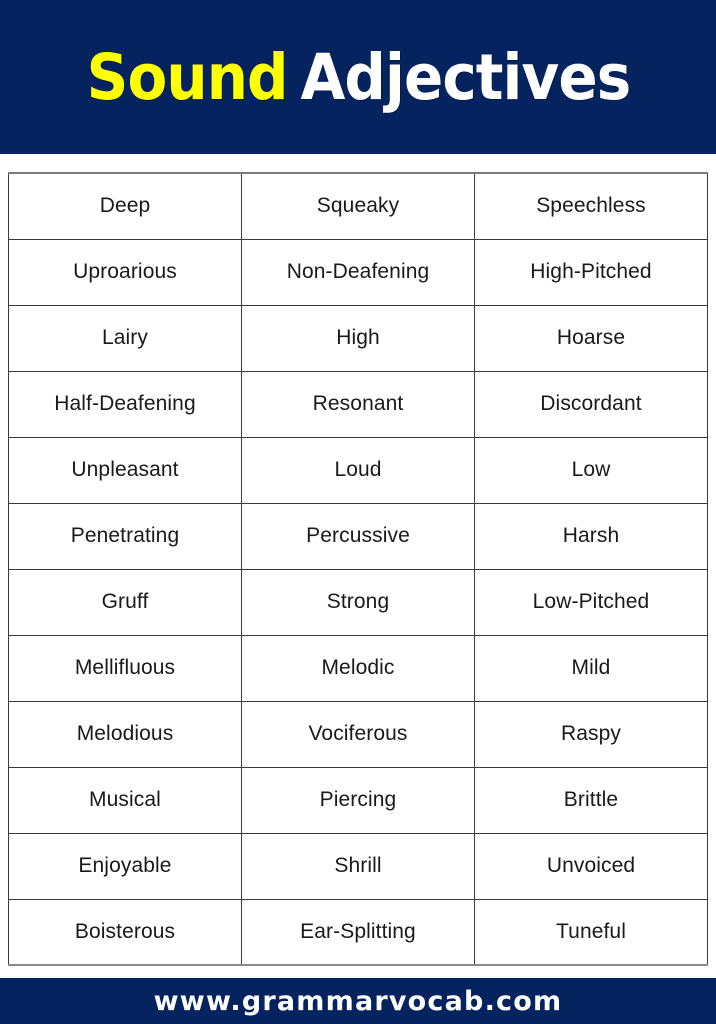 The height and width of the screenshot is (1024, 716). Describe the element at coordinates (465, 77) in the screenshot. I see `title-word-adjectives: Adjectives` at that location.